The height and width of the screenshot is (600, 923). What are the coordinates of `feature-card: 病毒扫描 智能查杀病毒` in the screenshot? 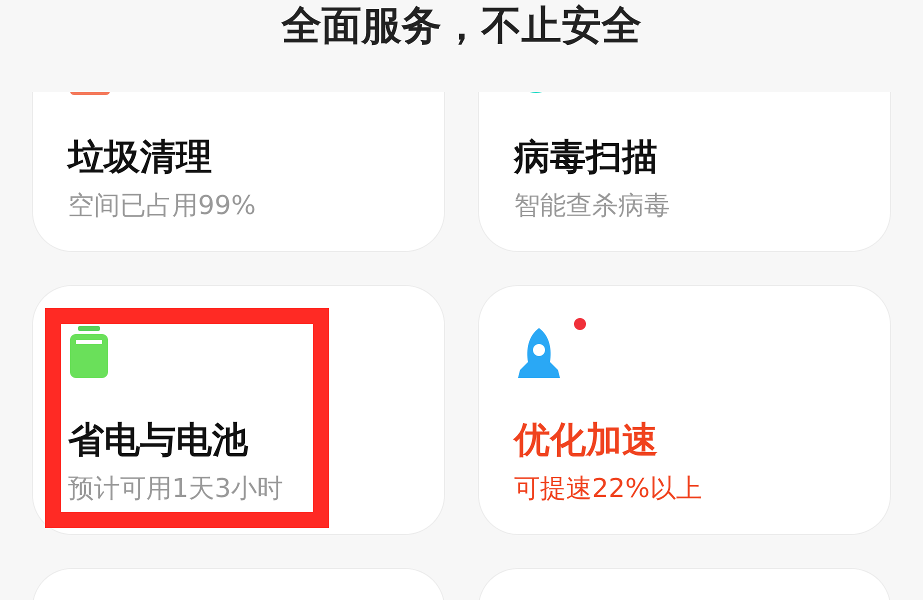 It's located at (684, 172).